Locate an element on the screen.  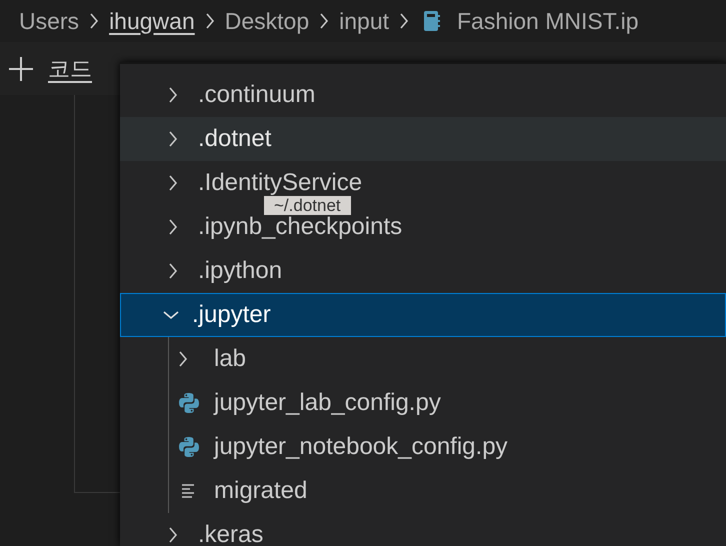
tree-item: .ipython is located at coordinates (240, 271).